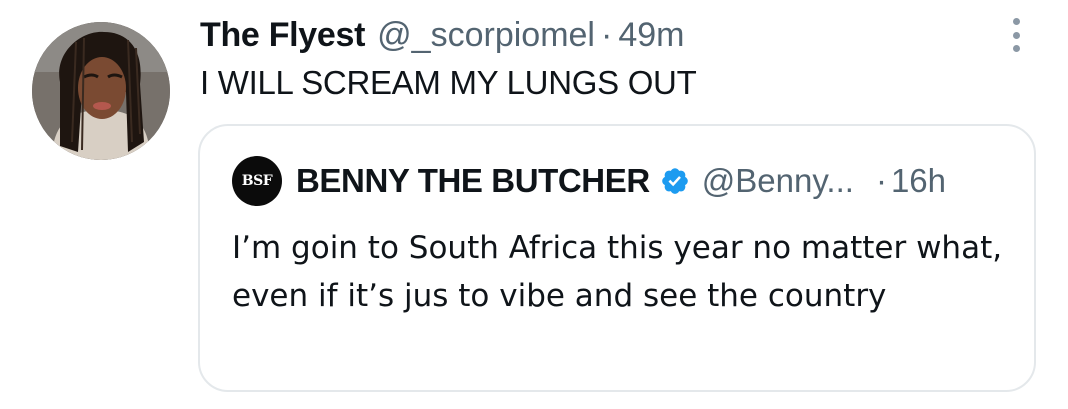  Describe the element at coordinates (918, 181) in the screenshot. I see `quoted-timestamp: 16h` at that location.